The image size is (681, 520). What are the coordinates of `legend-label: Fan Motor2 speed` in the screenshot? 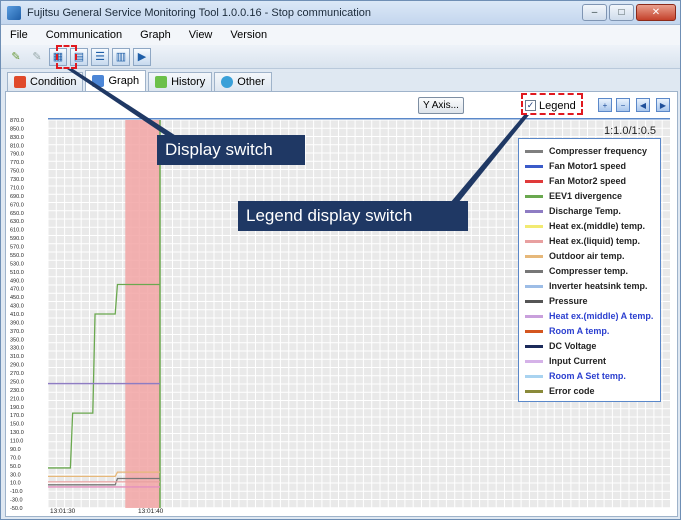 It's located at (588, 181).